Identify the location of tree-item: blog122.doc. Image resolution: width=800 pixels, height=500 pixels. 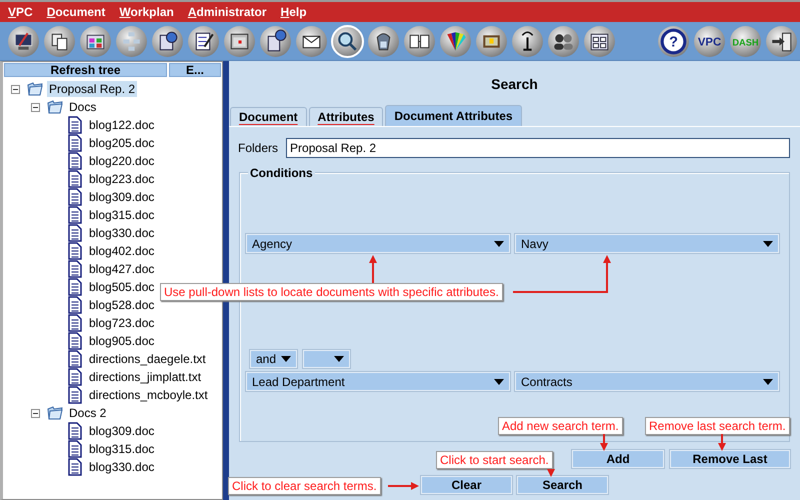
(121, 125).